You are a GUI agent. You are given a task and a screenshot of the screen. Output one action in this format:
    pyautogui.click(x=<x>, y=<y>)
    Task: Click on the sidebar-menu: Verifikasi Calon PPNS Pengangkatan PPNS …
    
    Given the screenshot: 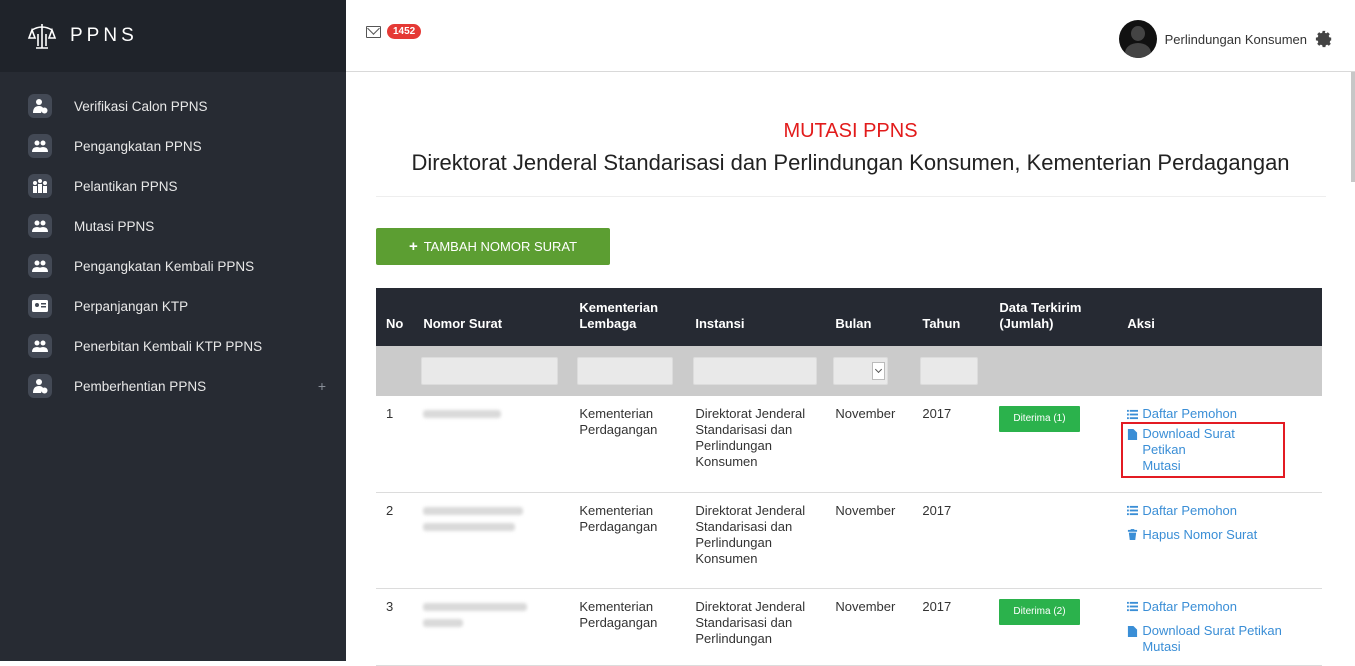 What is the action you would take?
    pyautogui.click(x=173, y=239)
    